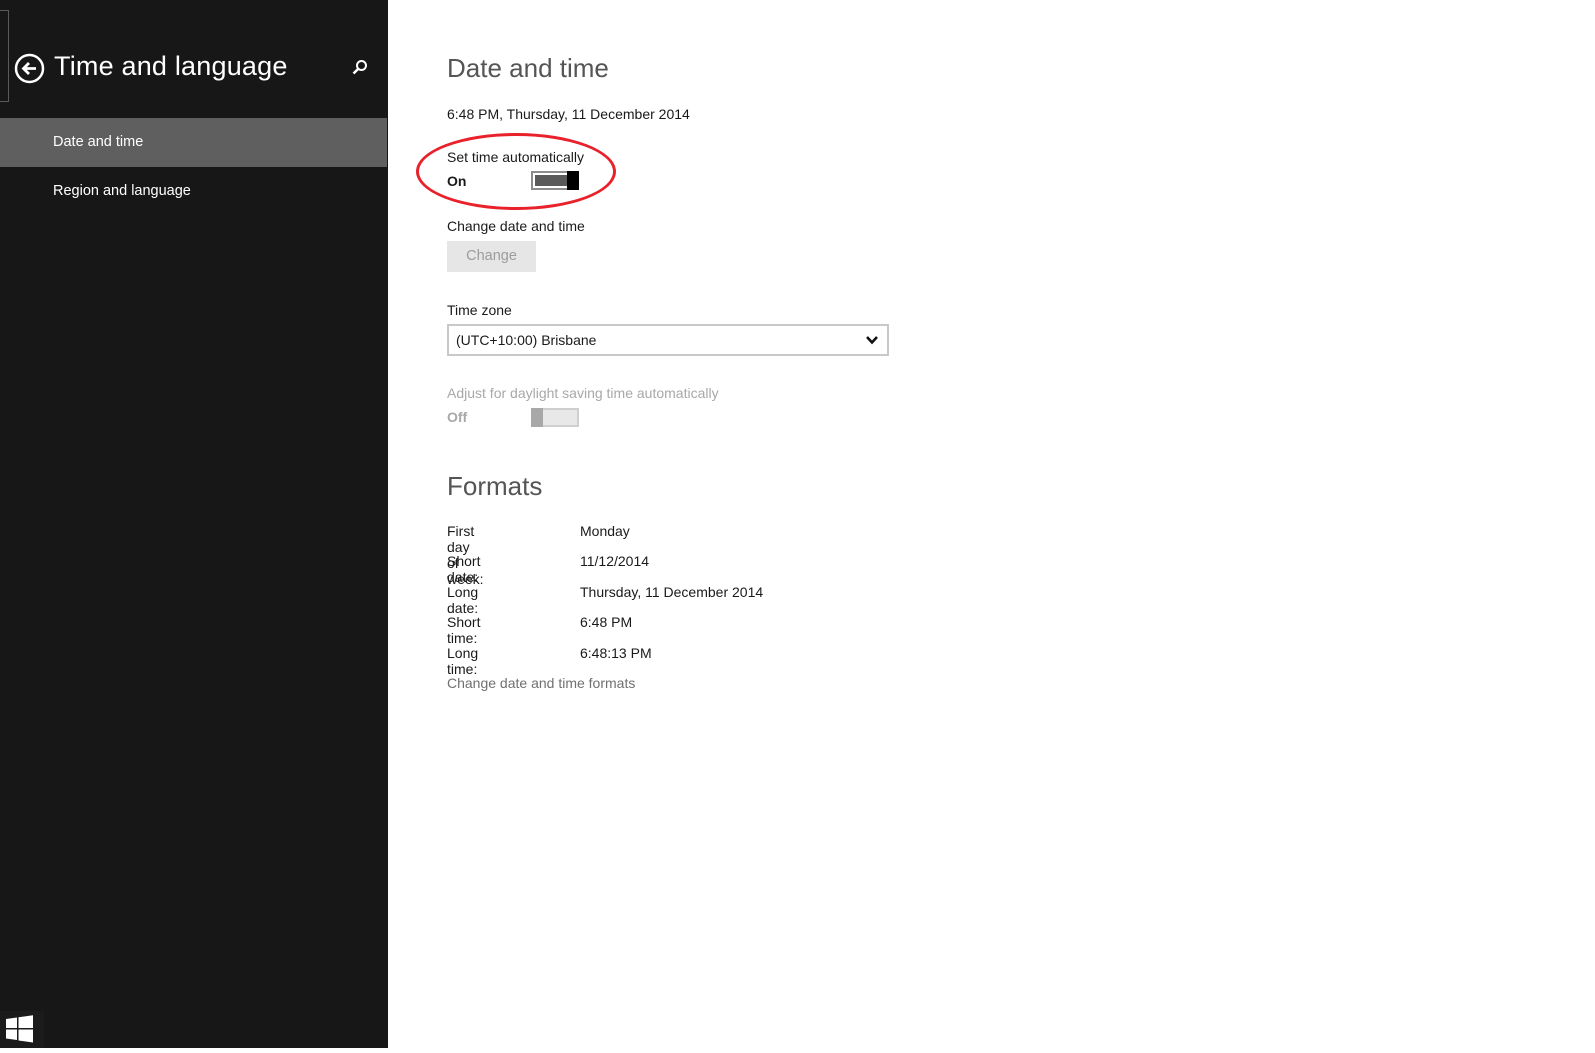  Describe the element at coordinates (193, 142) in the screenshot. I see `sidebar-item-date-and-time: Date and time` at that location.